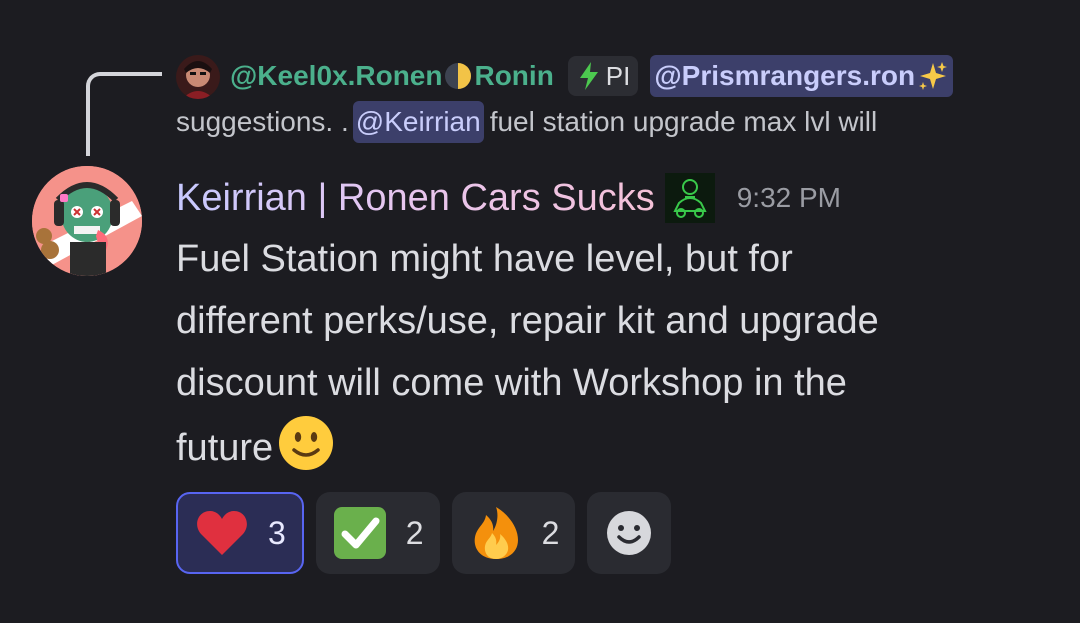 This screenshot has height=623, width=1080. What do you see at coordinates (513, 76) in the screenshot?
I see `reply-author-name-suffix: Ronin` at bounding box center [513, 76].